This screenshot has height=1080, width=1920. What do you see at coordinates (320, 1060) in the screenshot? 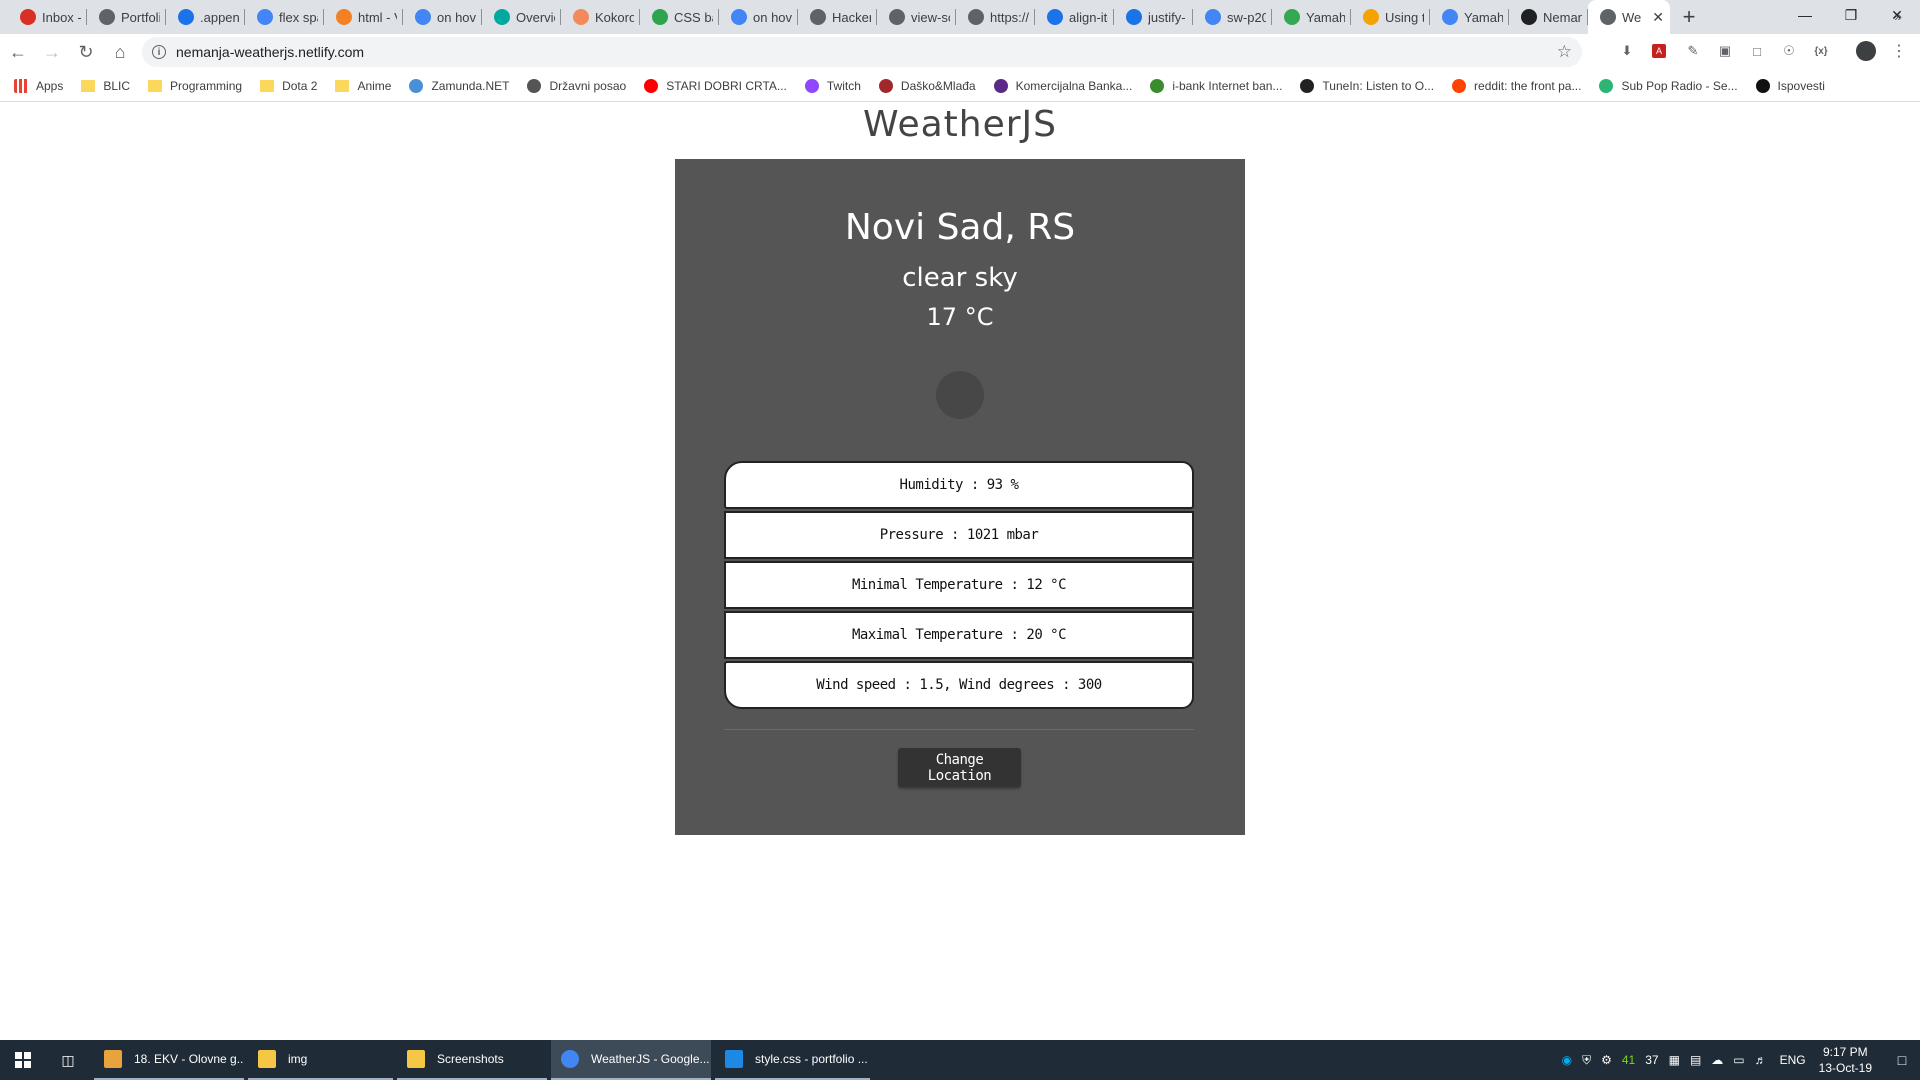
I see `taskbar-app: img` at bounding box center [320, 1060].